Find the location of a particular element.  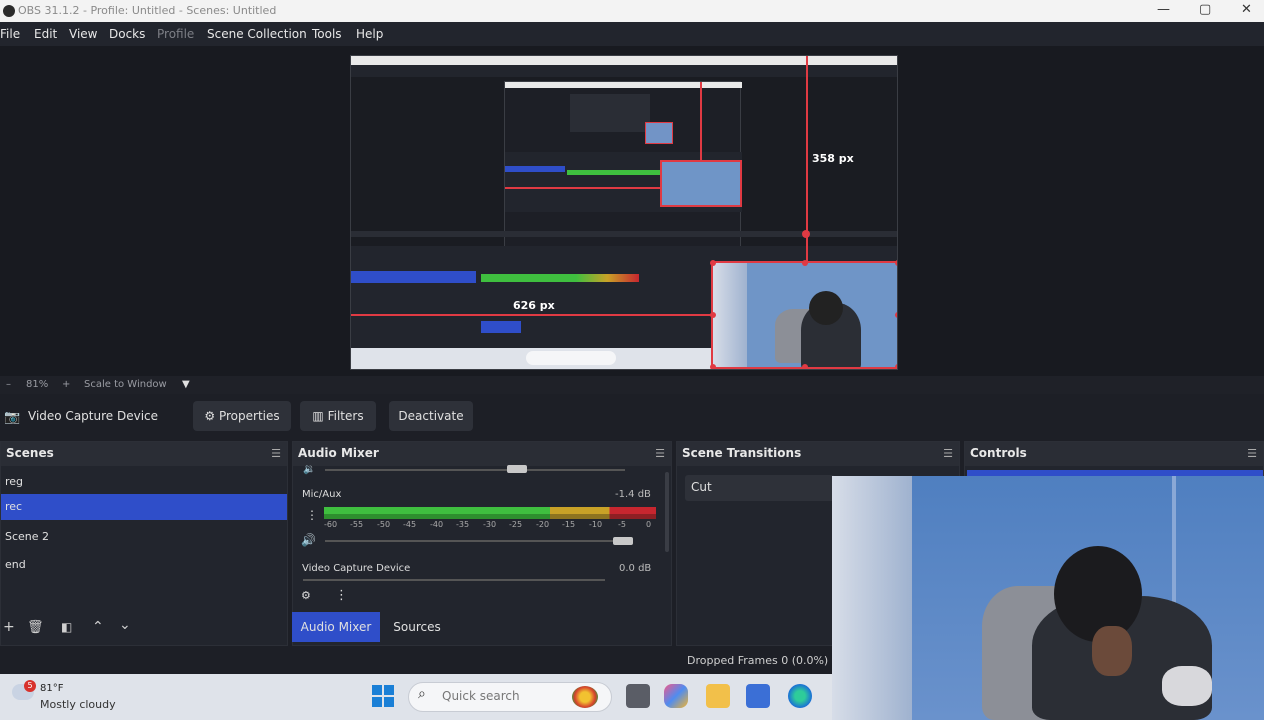

close-button: ✕ is located at coordinates (1246, 9).